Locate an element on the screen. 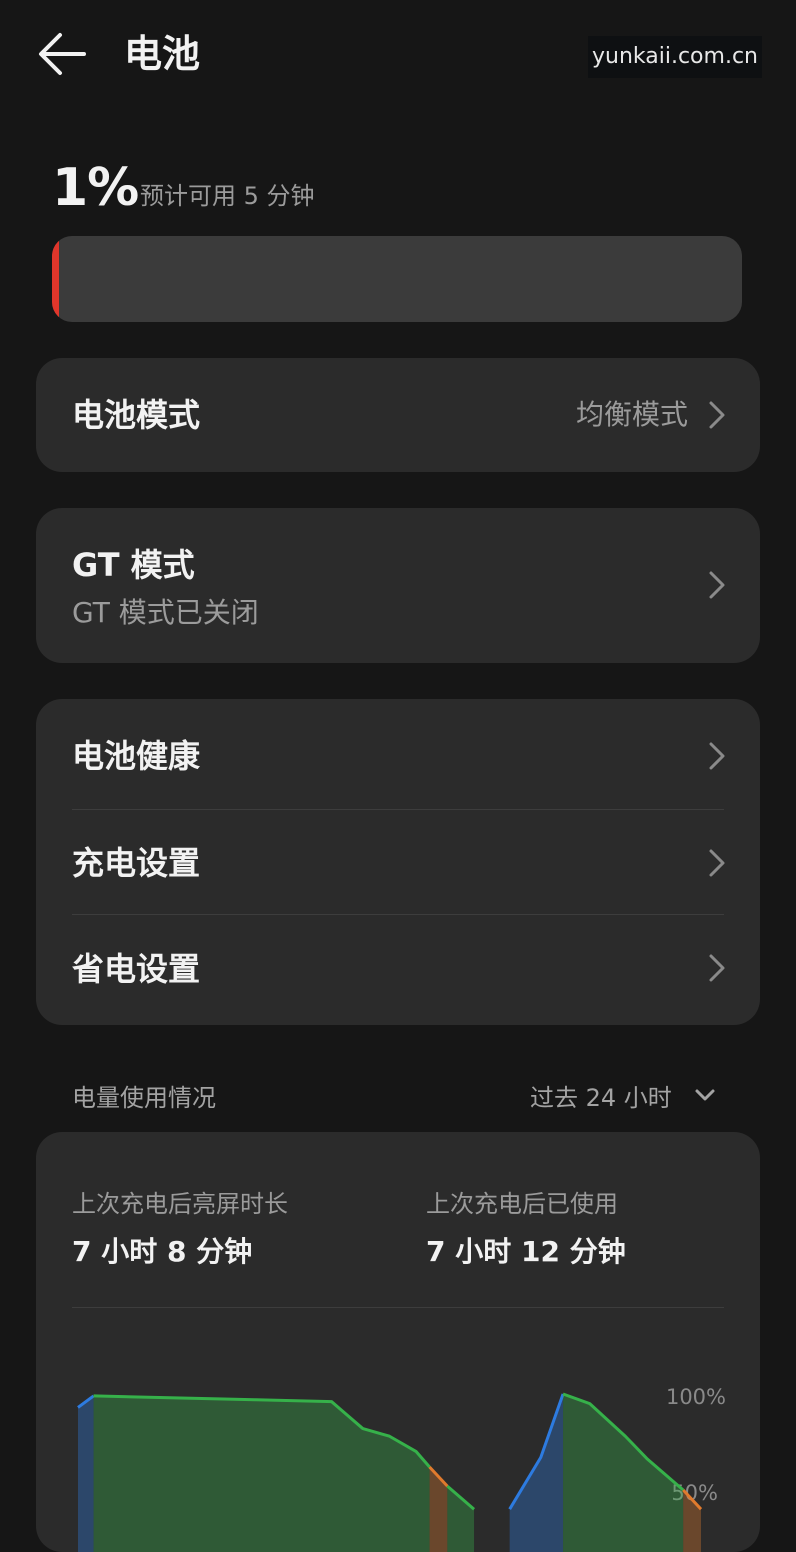 This screenshot has height=1552, width=796. charging-settings-label: 充电设置 is located at coordinates (136, 863).